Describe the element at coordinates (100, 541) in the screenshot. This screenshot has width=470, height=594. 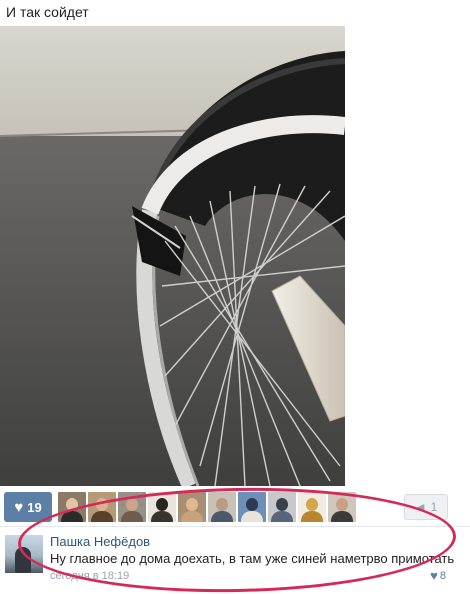
I see `comment-author: Пашка Нефёдов` at that location.